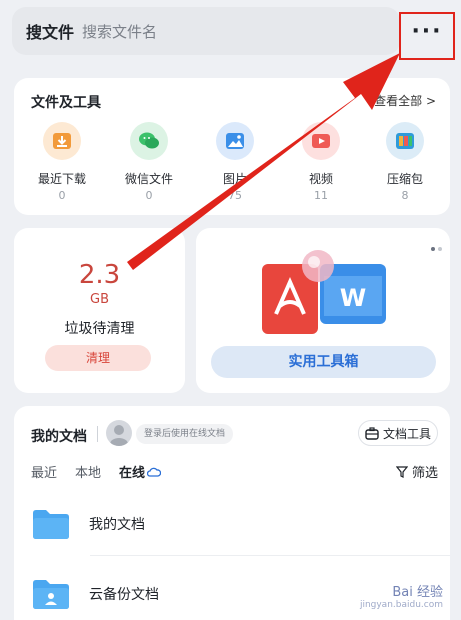  I want to click on tool-count: 8, so click(405, 195).